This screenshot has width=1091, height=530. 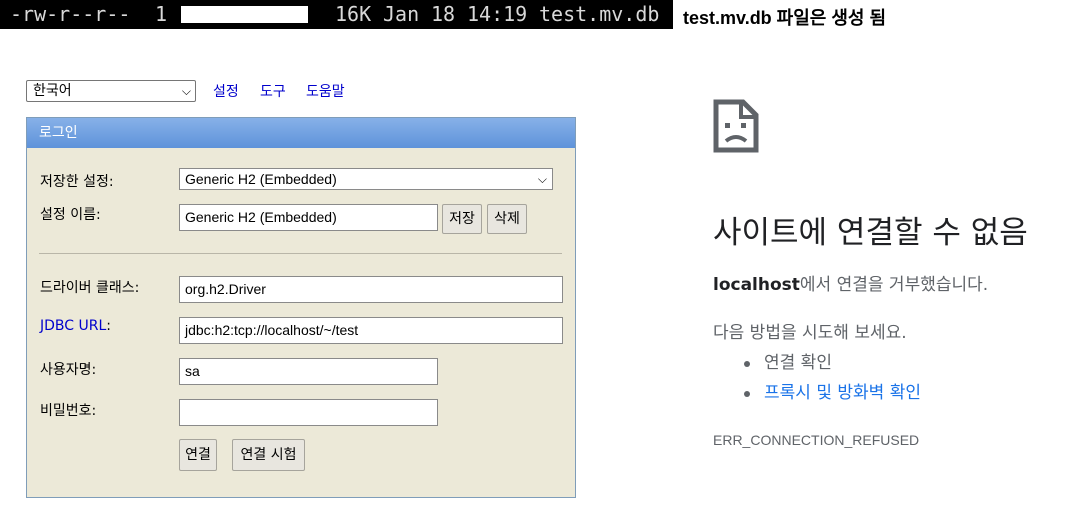 What do you see at coordinates (70, 215) in the screenshot?
I see `setting-name-label: 설정 이름:` at bounding box center [70, 215].